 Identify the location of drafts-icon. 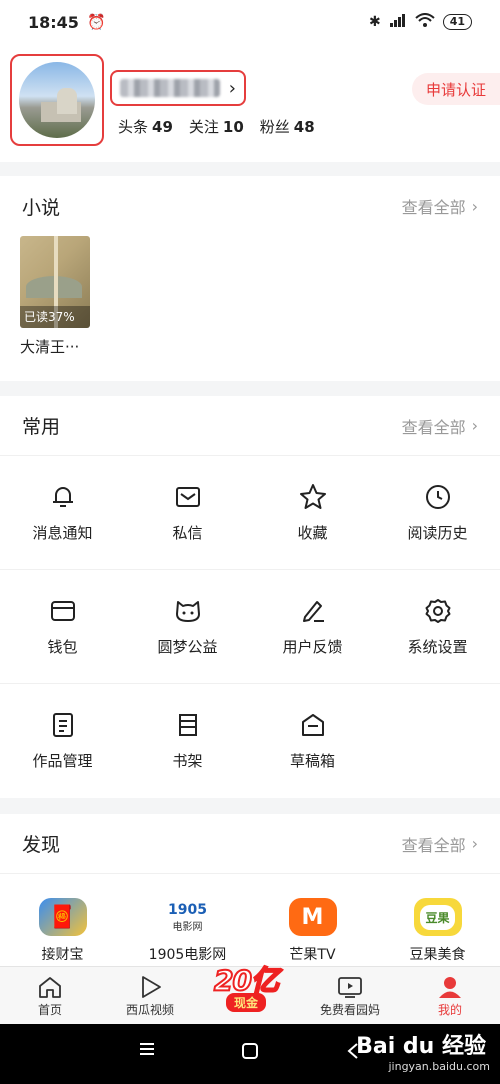
(313, 725).